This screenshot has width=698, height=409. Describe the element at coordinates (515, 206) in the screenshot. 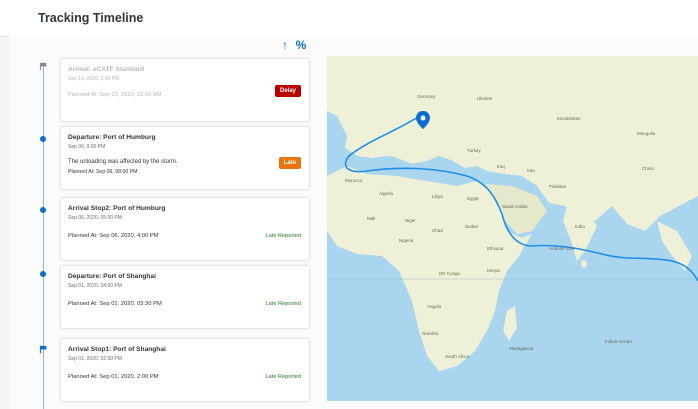

I see `map-label: Saudi Arabia` at that location.